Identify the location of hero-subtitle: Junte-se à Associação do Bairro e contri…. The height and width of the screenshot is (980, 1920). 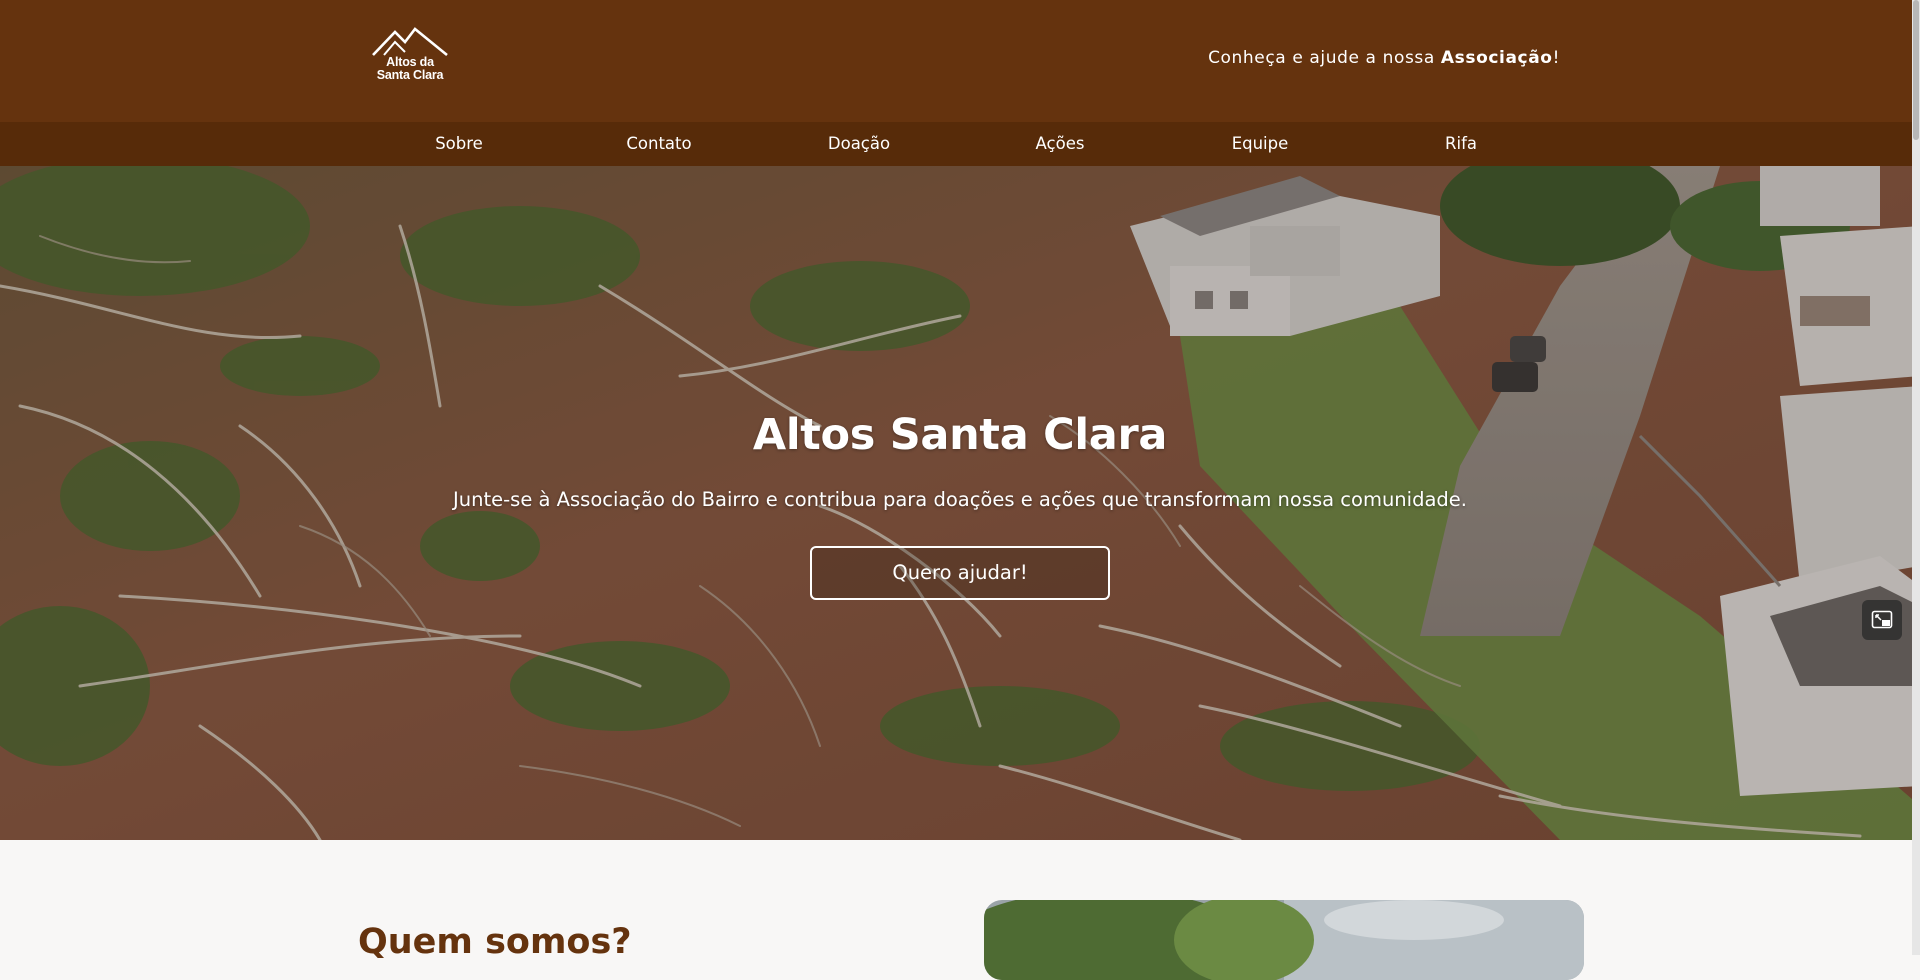
(960, 499).